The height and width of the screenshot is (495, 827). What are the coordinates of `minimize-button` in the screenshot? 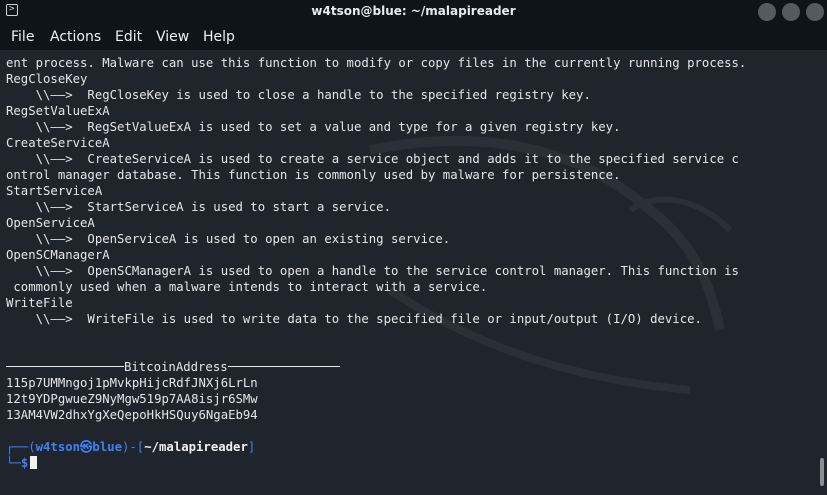 It's located at (767, 12).